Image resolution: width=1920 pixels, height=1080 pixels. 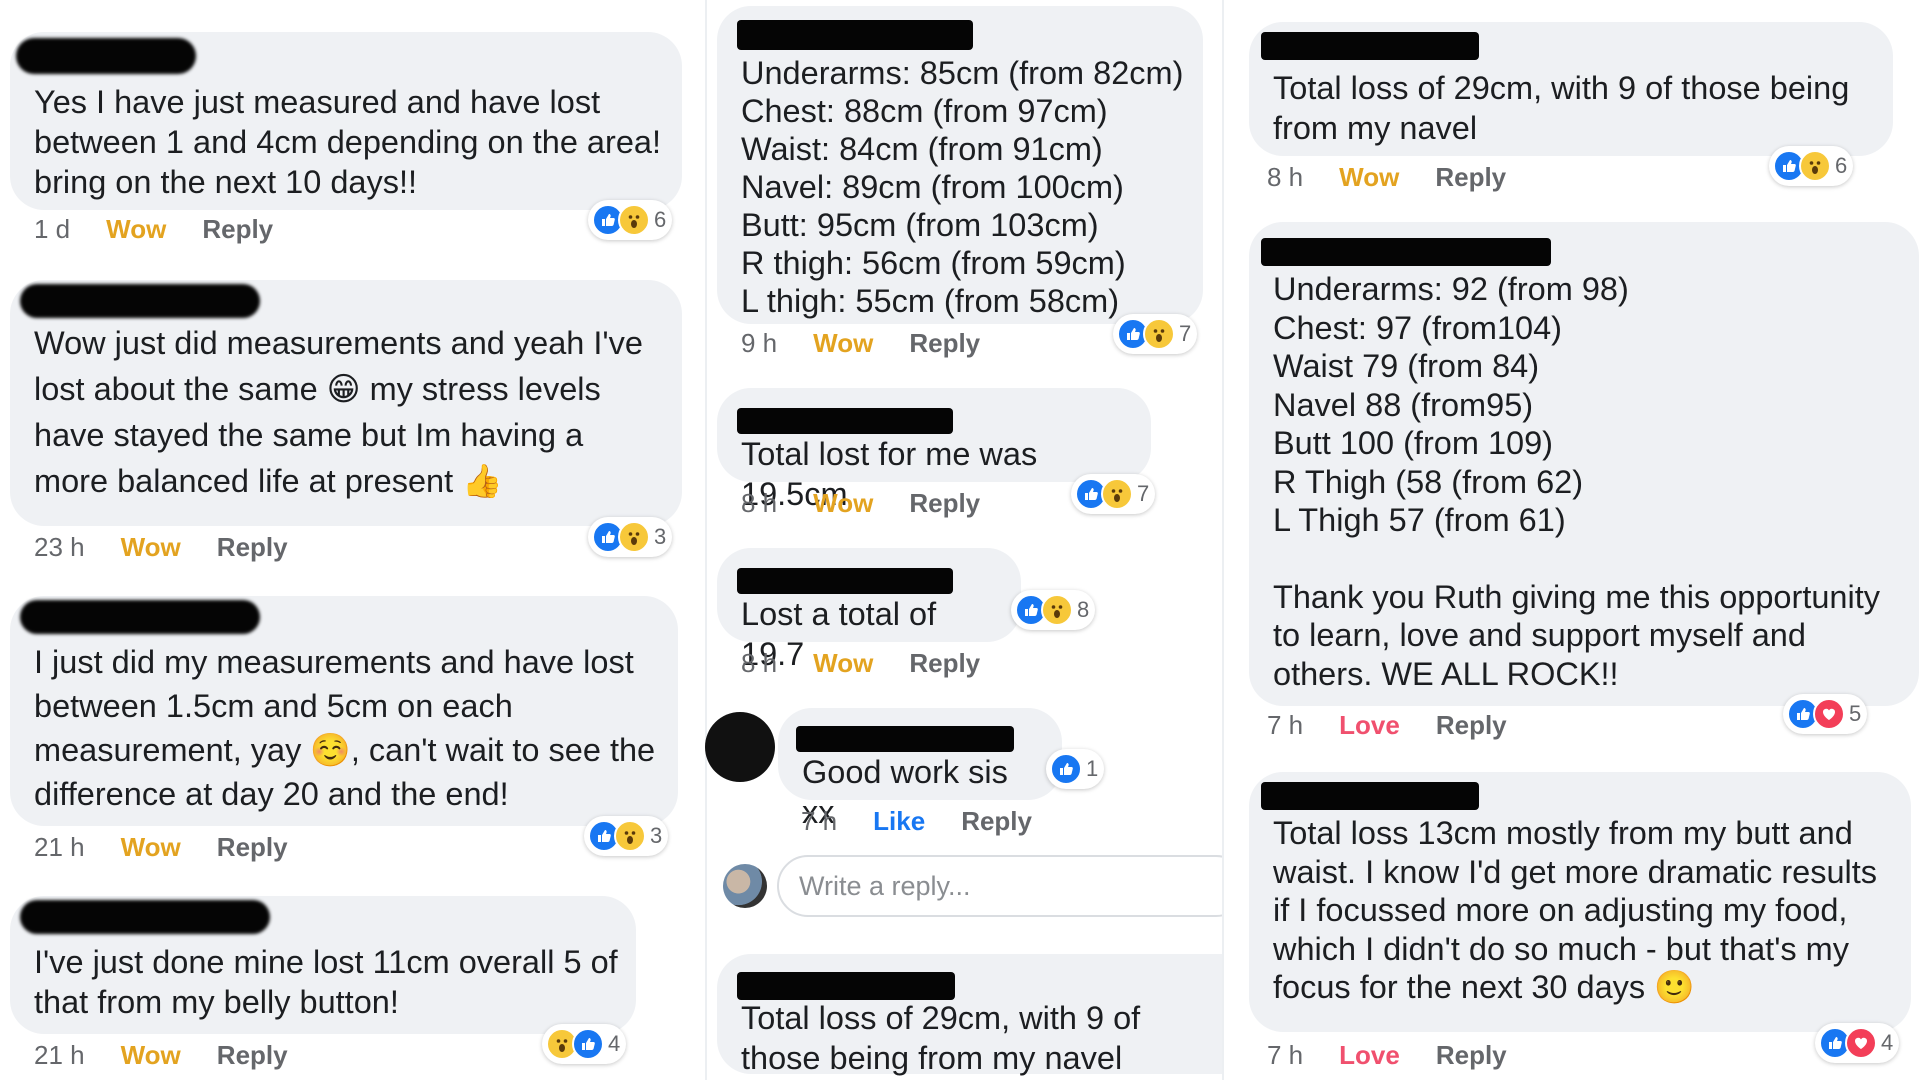 What do you see at coordinates (656, 835) in the screenshot?
I see `reaction-count: 3` at bounding box center [656, 835].